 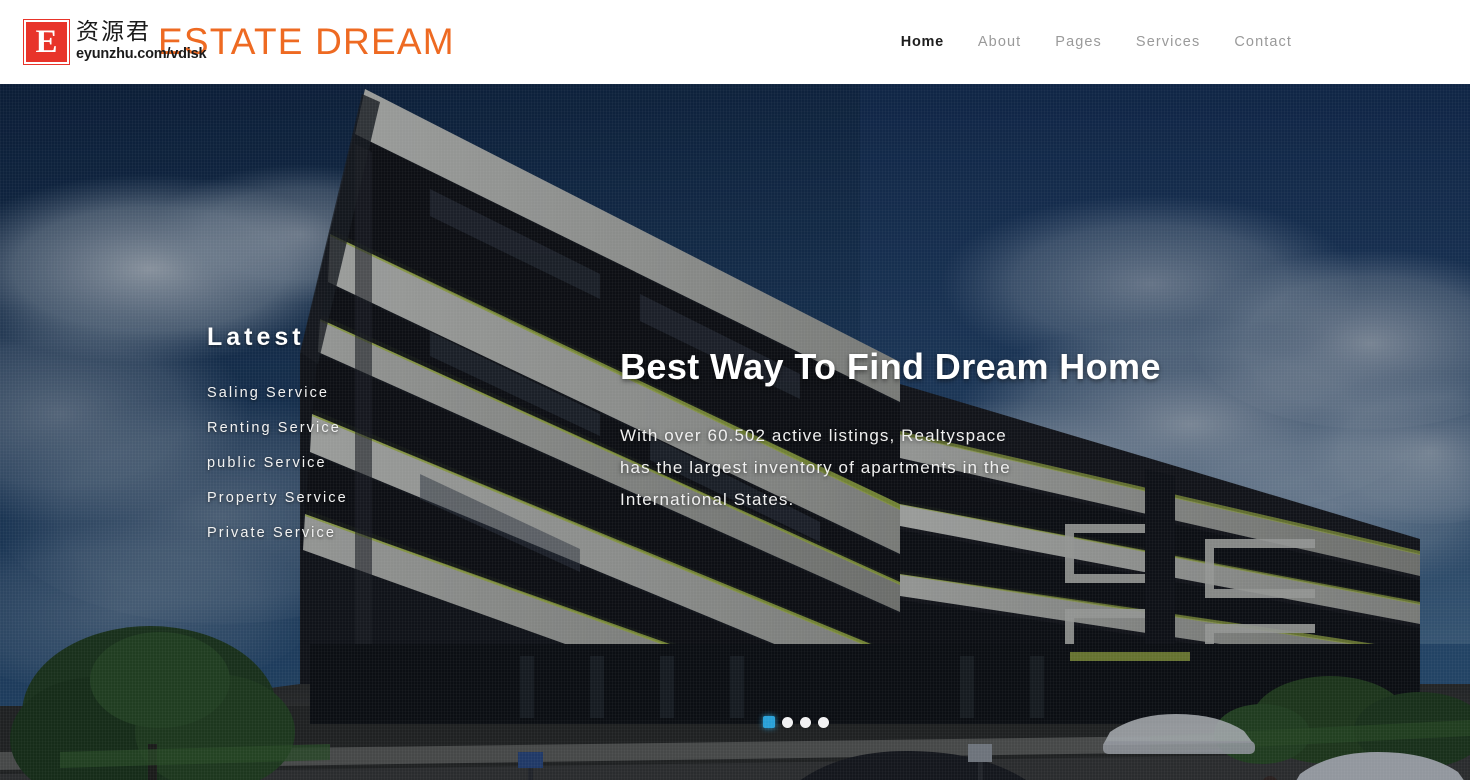 I want to click on nav-item-home: Home, so click(x=922, y=42).